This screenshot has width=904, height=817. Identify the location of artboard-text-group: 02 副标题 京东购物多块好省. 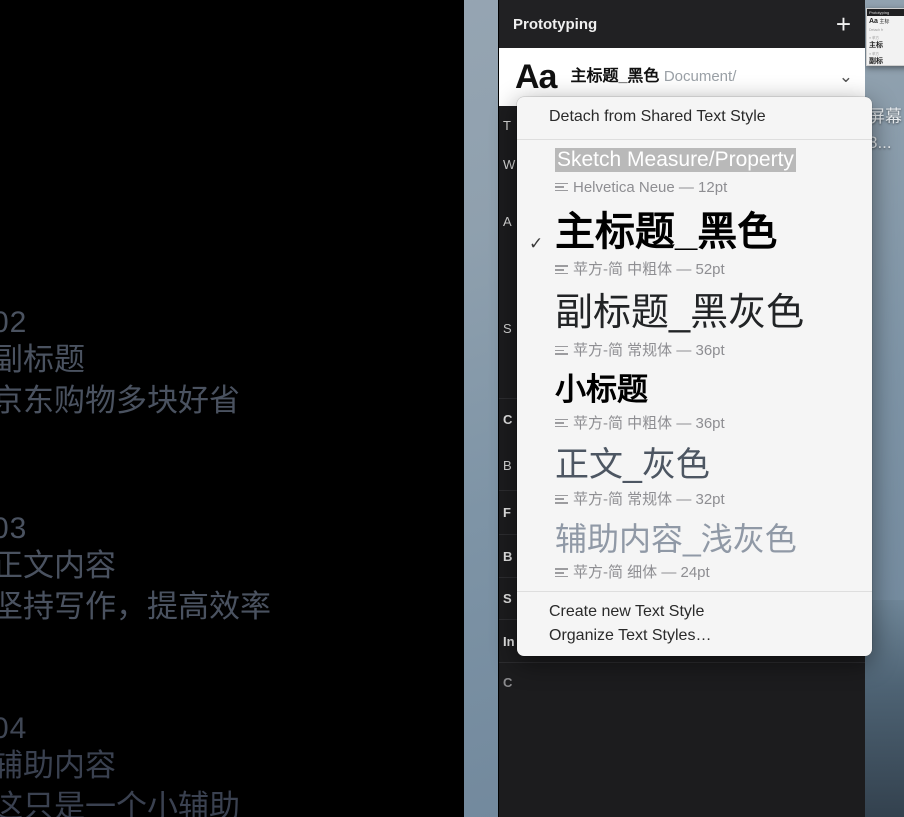
(120, 364).